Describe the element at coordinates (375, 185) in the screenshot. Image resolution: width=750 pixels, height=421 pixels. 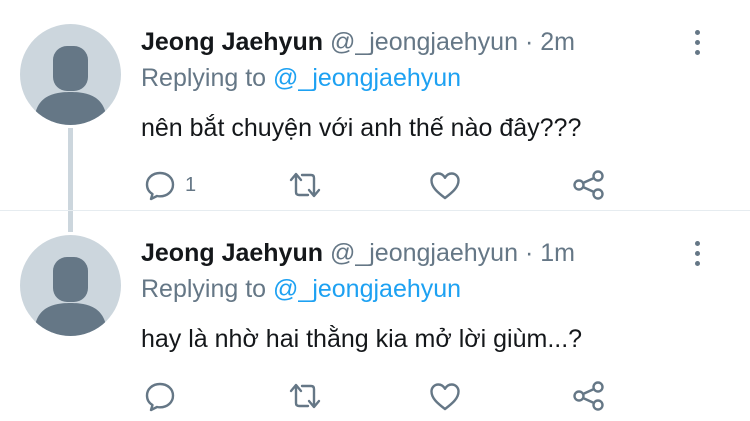
I see `tweet-actions: 1` at that location.